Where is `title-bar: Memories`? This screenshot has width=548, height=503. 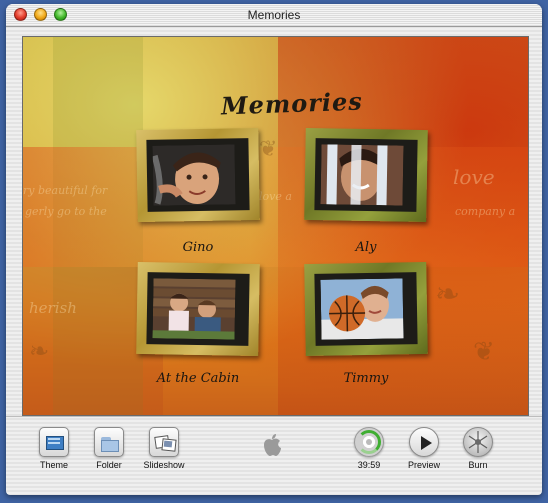 title-bar: Memories is located at coordinates (274, 15).